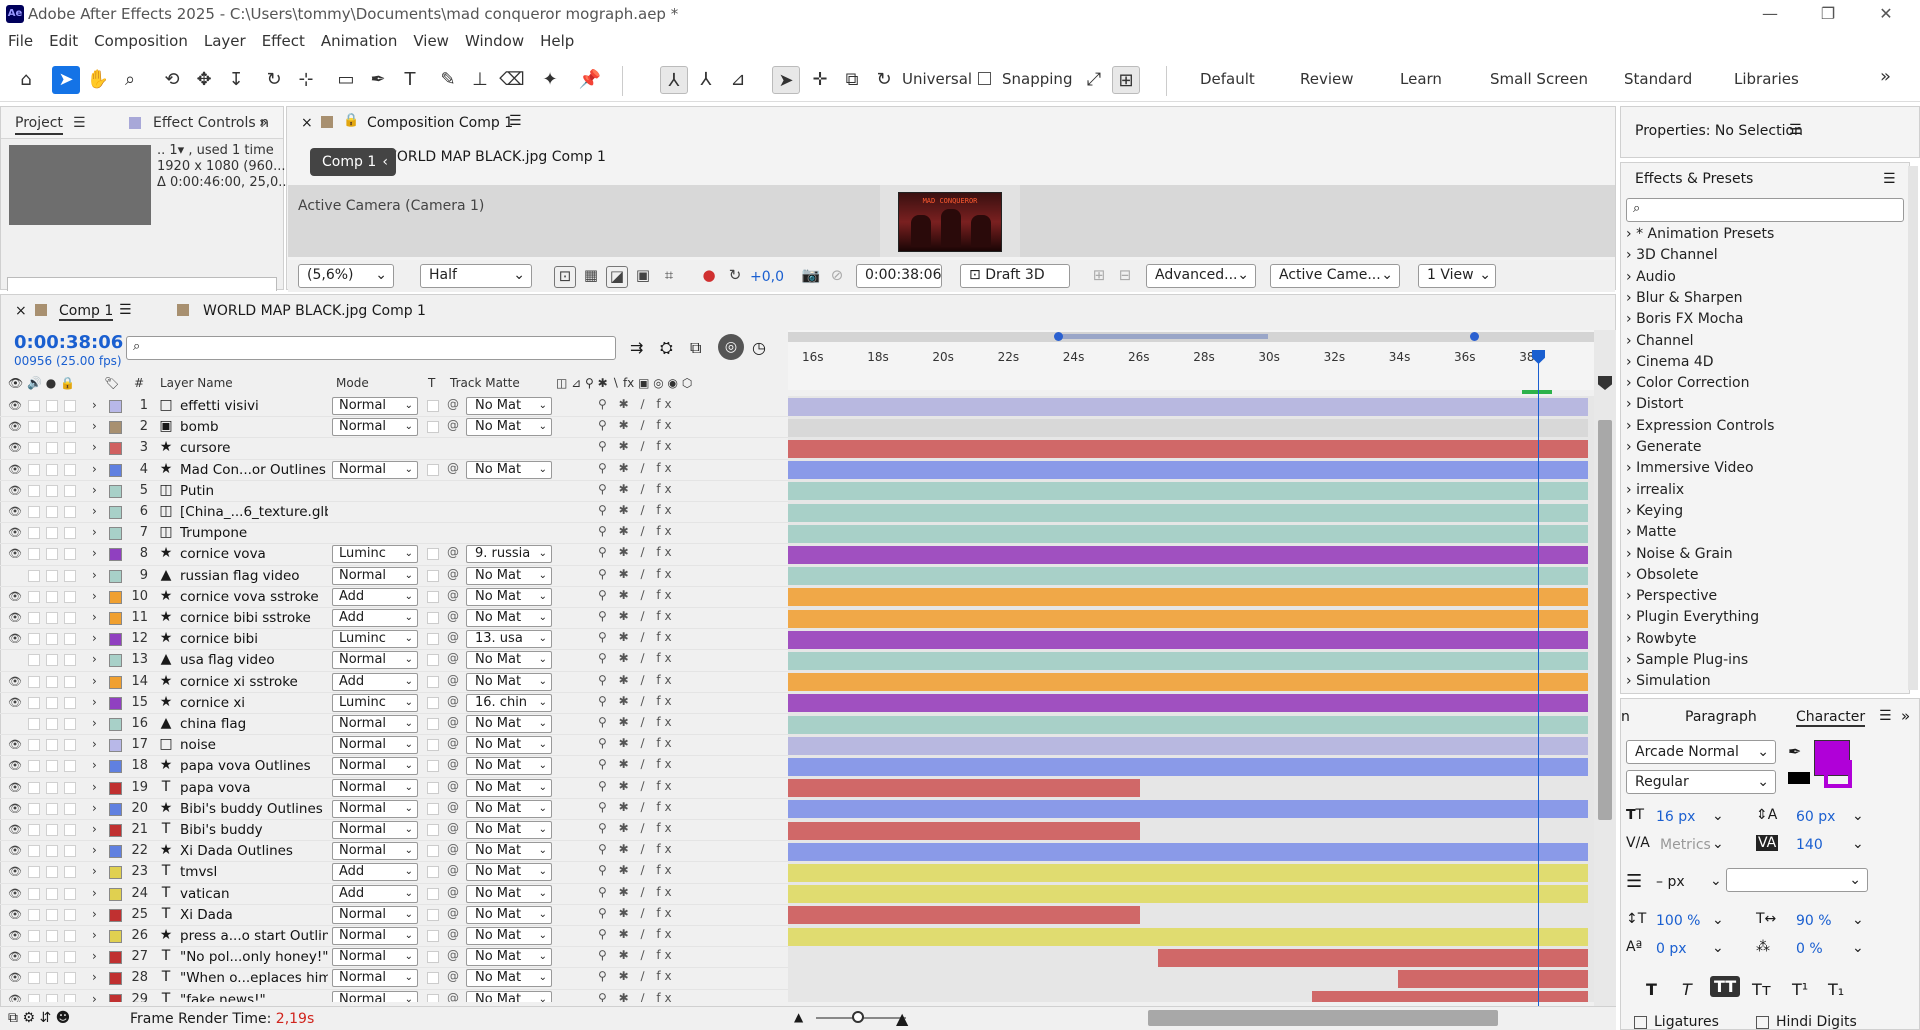  What do you see at coordinates (984, 78) in the screenshot?
I see `snapping-checkbox` at bounding box center [984, 78].